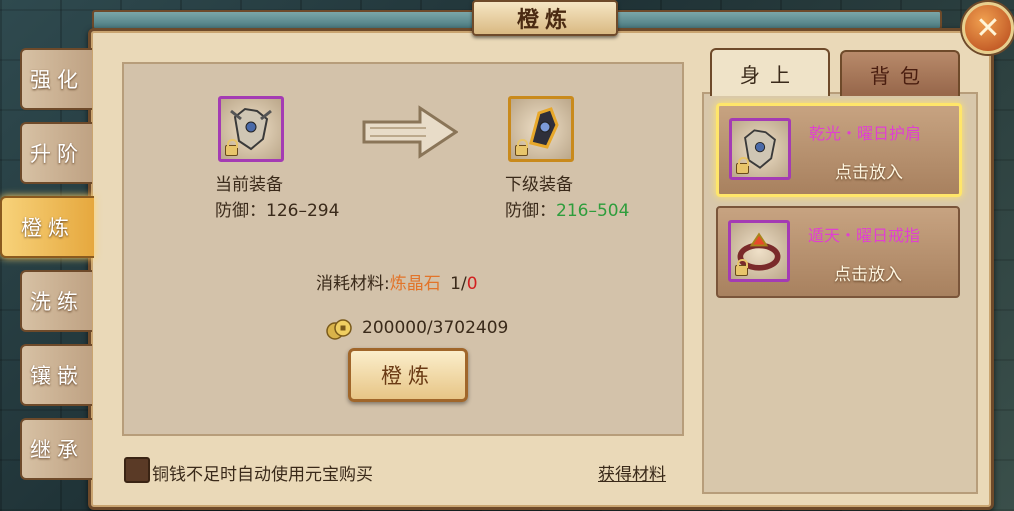 The width and height of the screenshot is (1014, 511). What do you see at coordinates (770, 72) in the screenshot?
I see `tab-equipped: 身上` at bounding box center [770, 72].